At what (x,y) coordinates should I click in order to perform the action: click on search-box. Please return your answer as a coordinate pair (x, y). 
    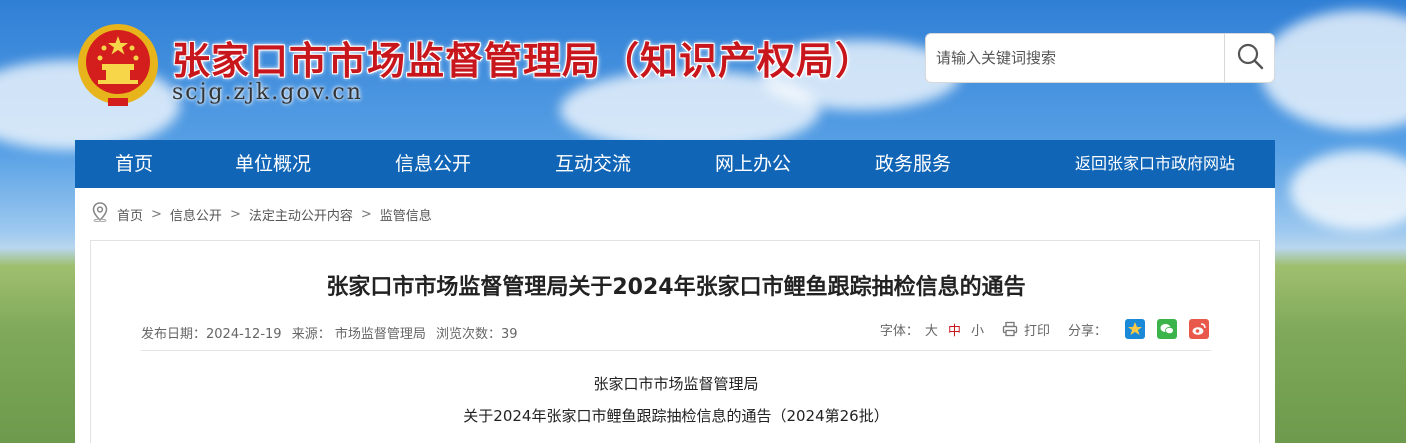
    Looking at the image, I should click on (1100, 58).